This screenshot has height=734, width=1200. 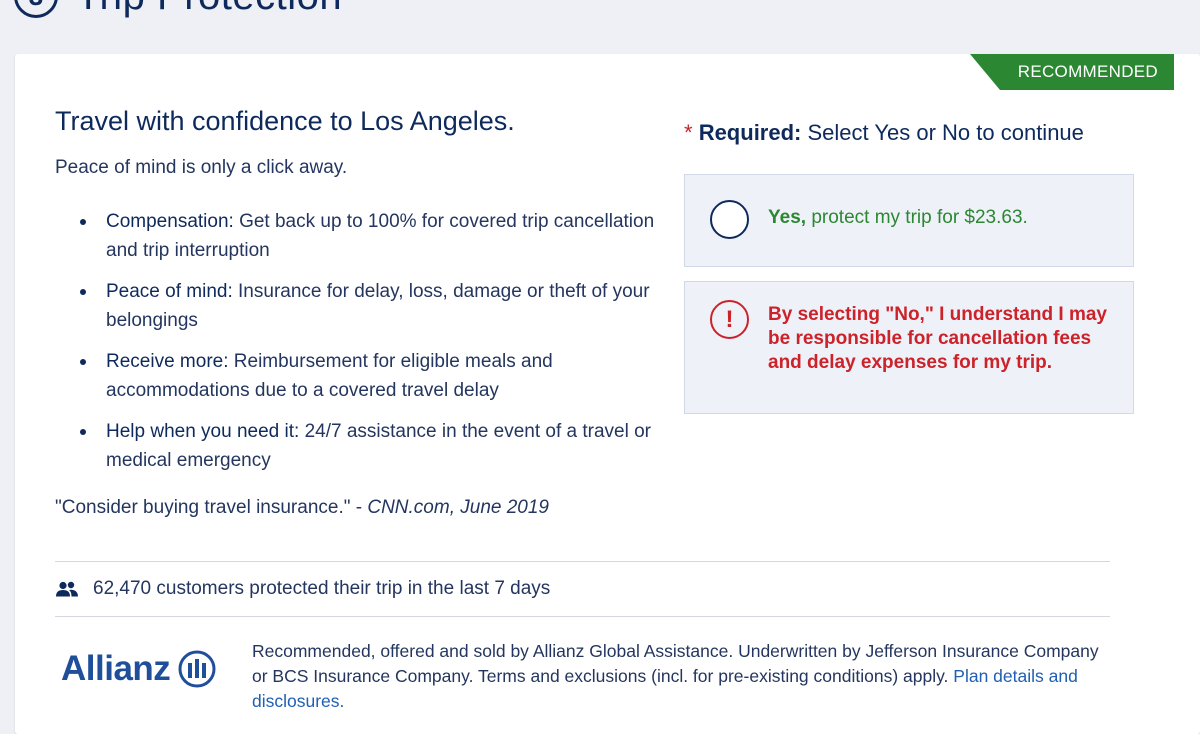 I want to click on yes-text: protect my trip for $23.63., so click(x=917, y=217).